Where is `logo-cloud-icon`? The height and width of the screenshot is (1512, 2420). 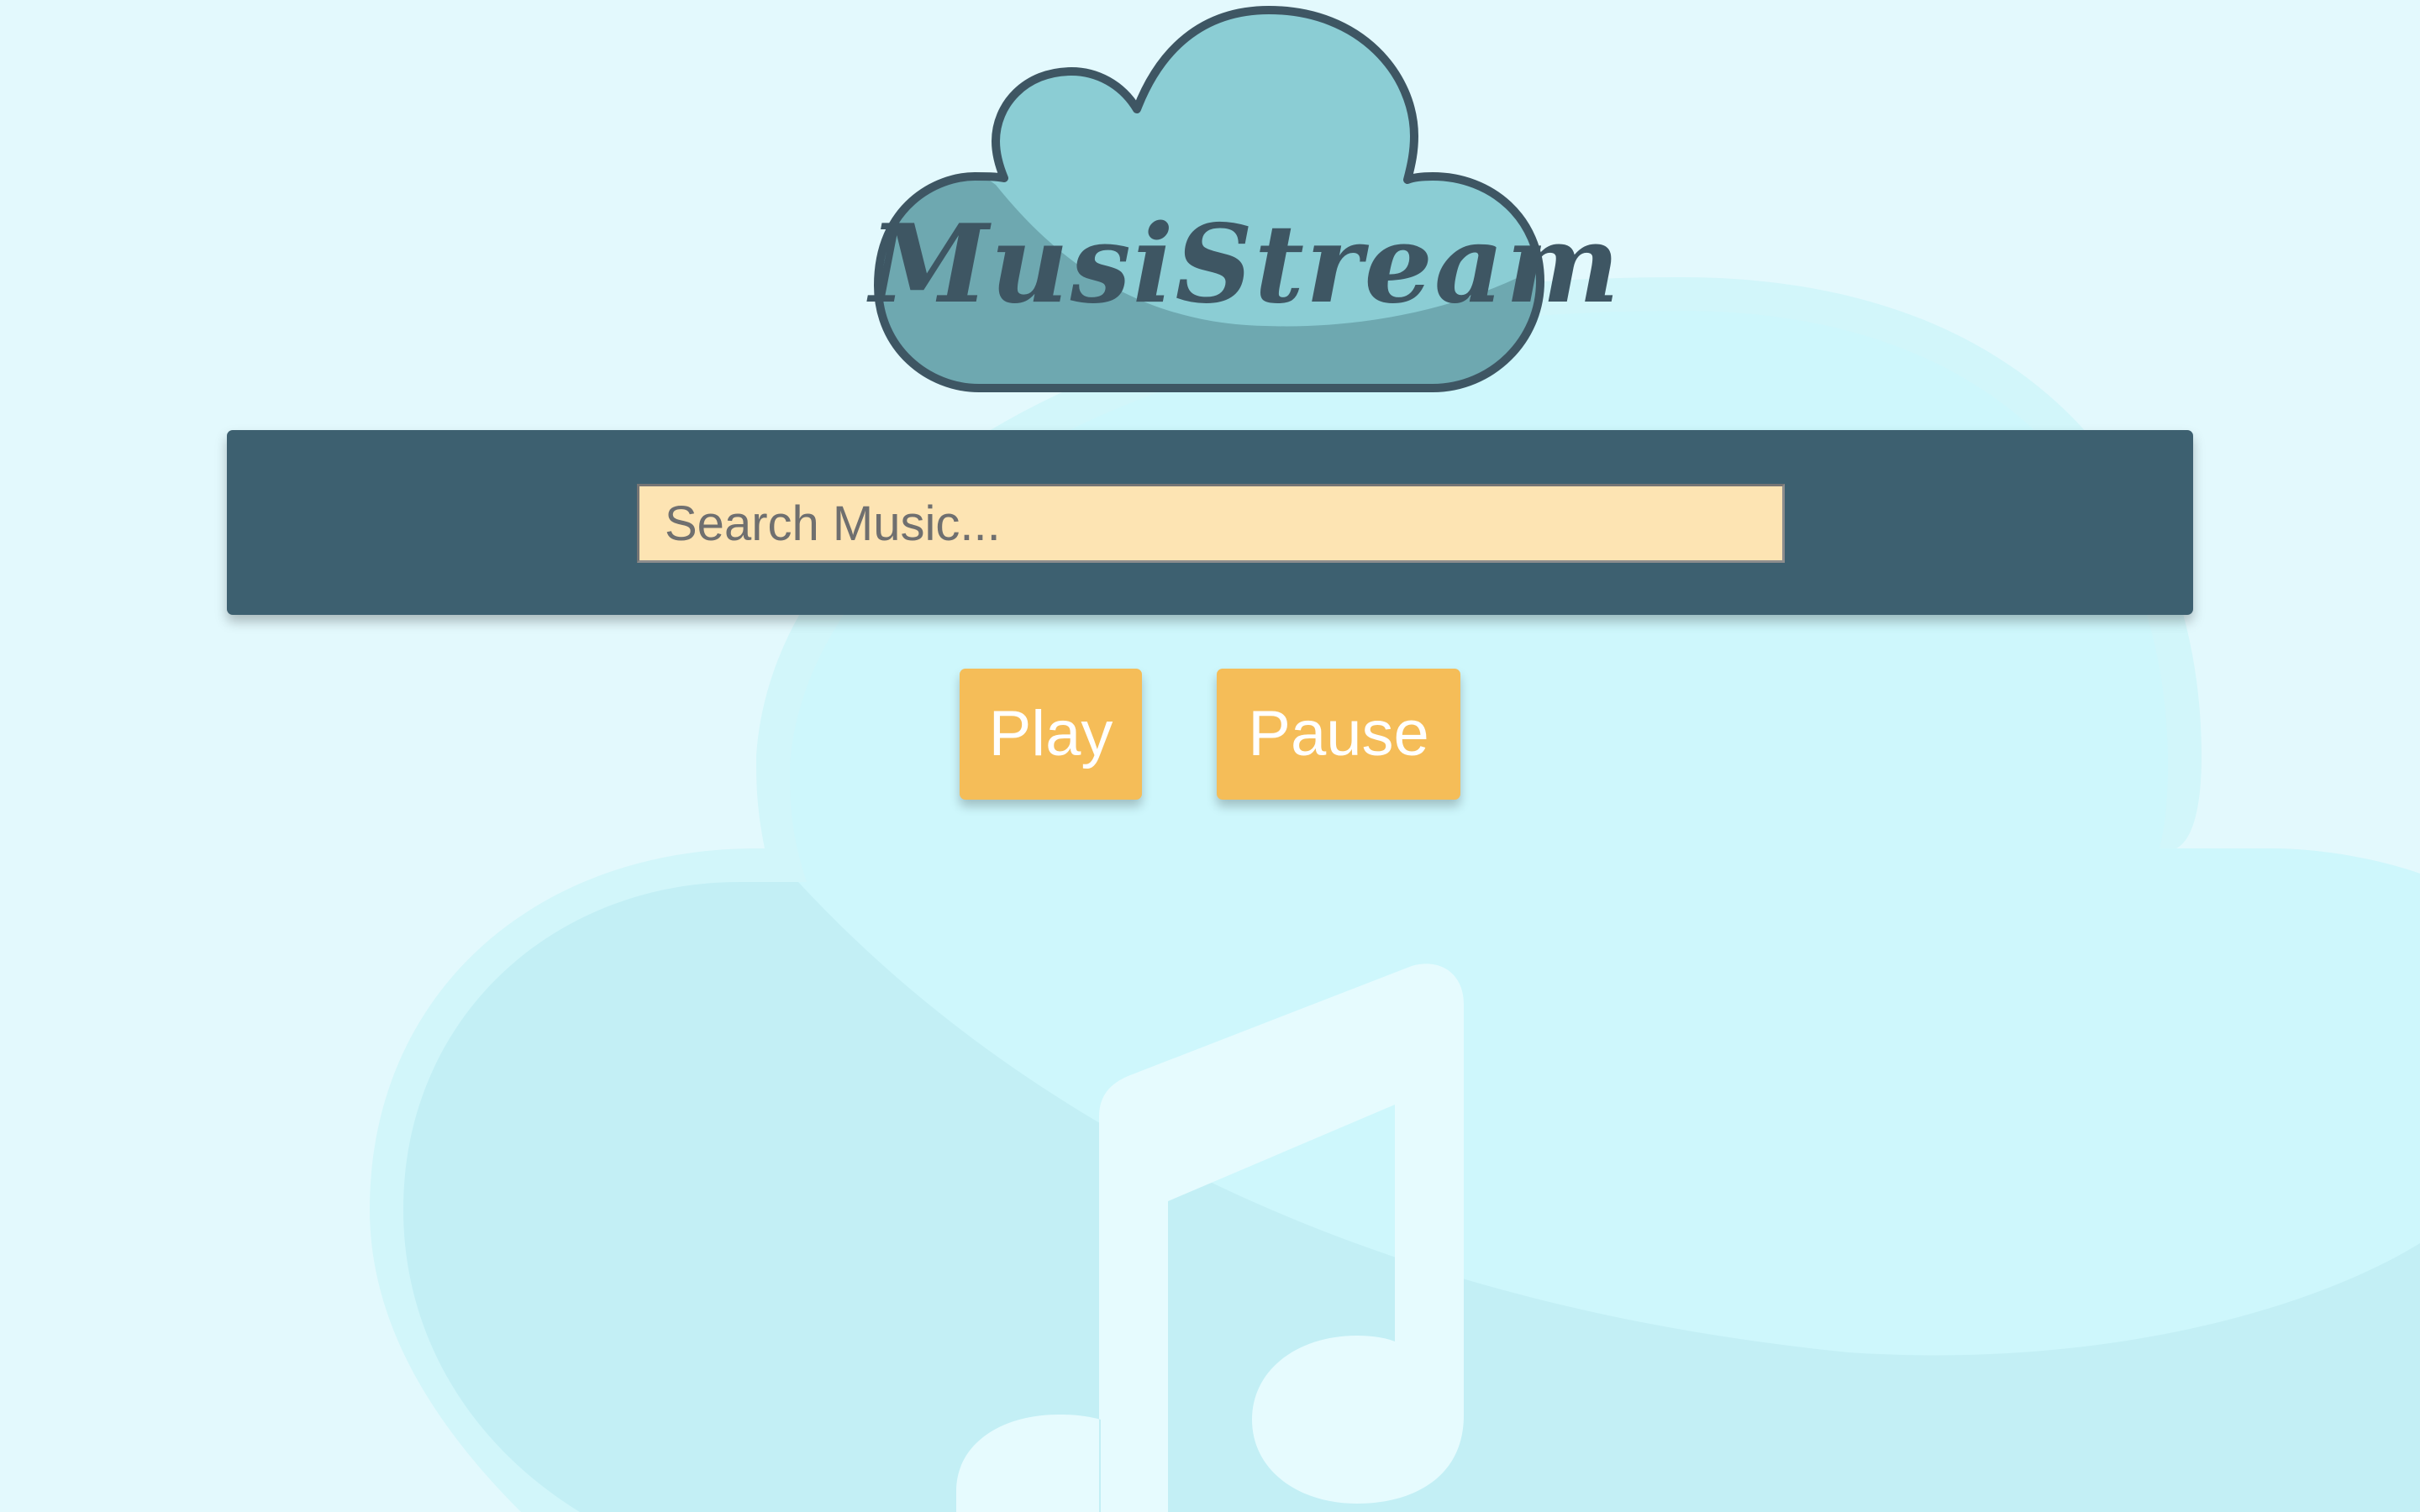
logo-cloud-icon is located at coordinates (1209, 199).